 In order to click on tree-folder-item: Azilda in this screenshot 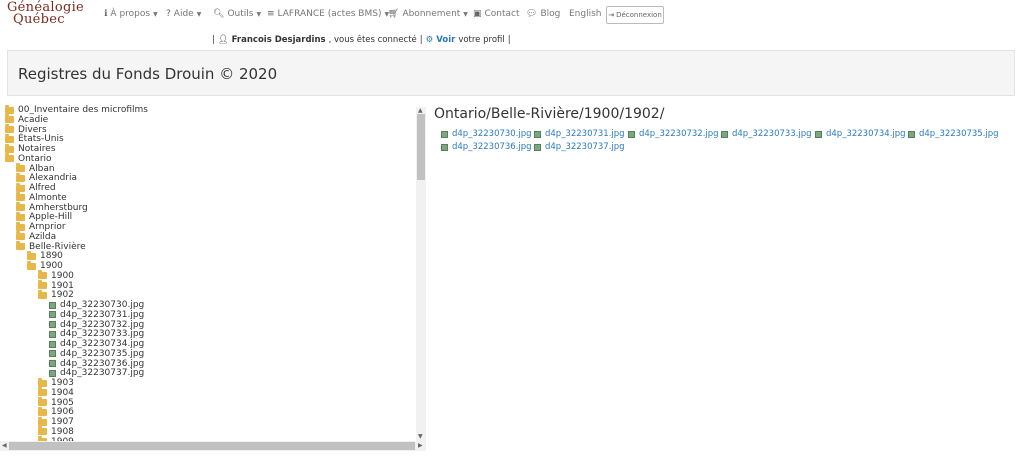, I will do `click(36, 236)`.